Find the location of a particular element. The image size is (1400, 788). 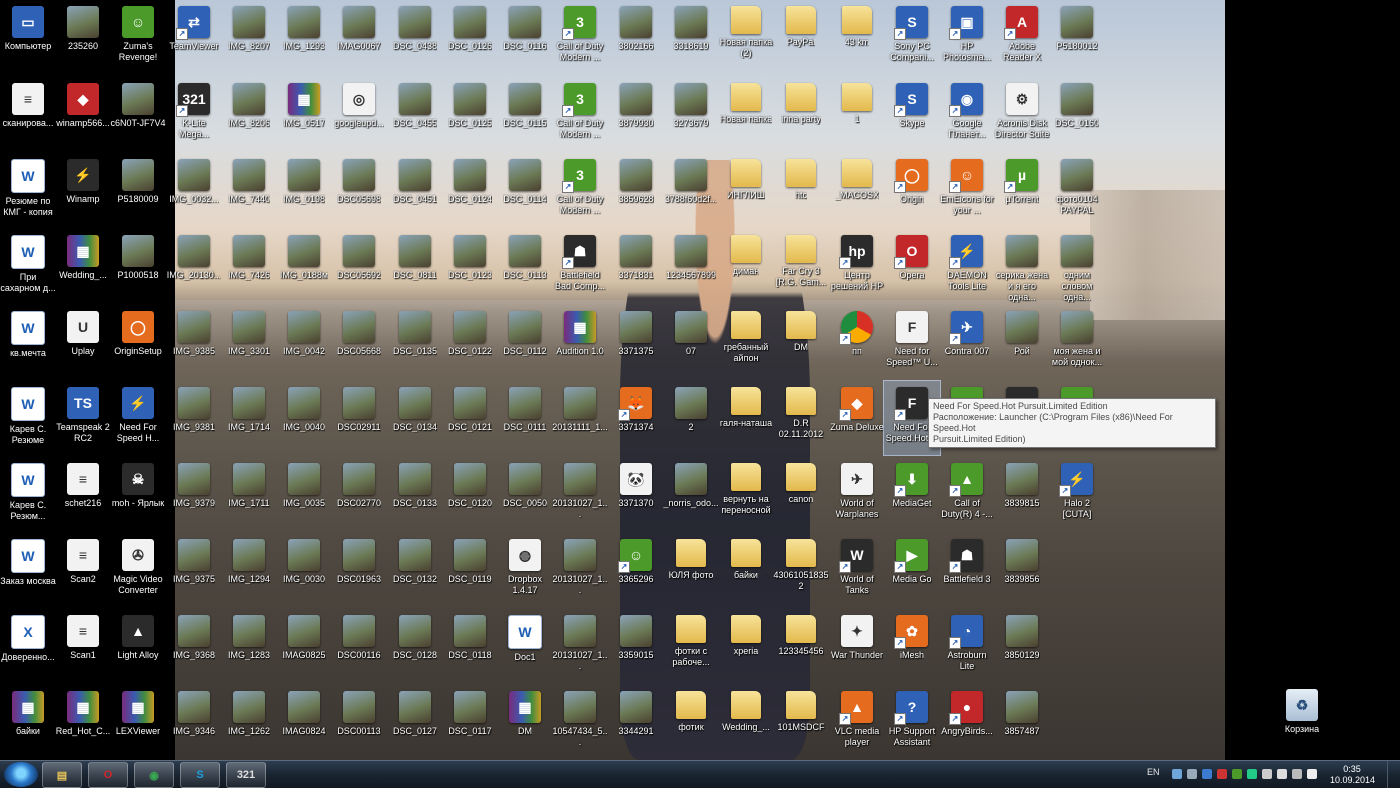

desktop-icon: IMG_9368 is located at coordinates (194, 646).